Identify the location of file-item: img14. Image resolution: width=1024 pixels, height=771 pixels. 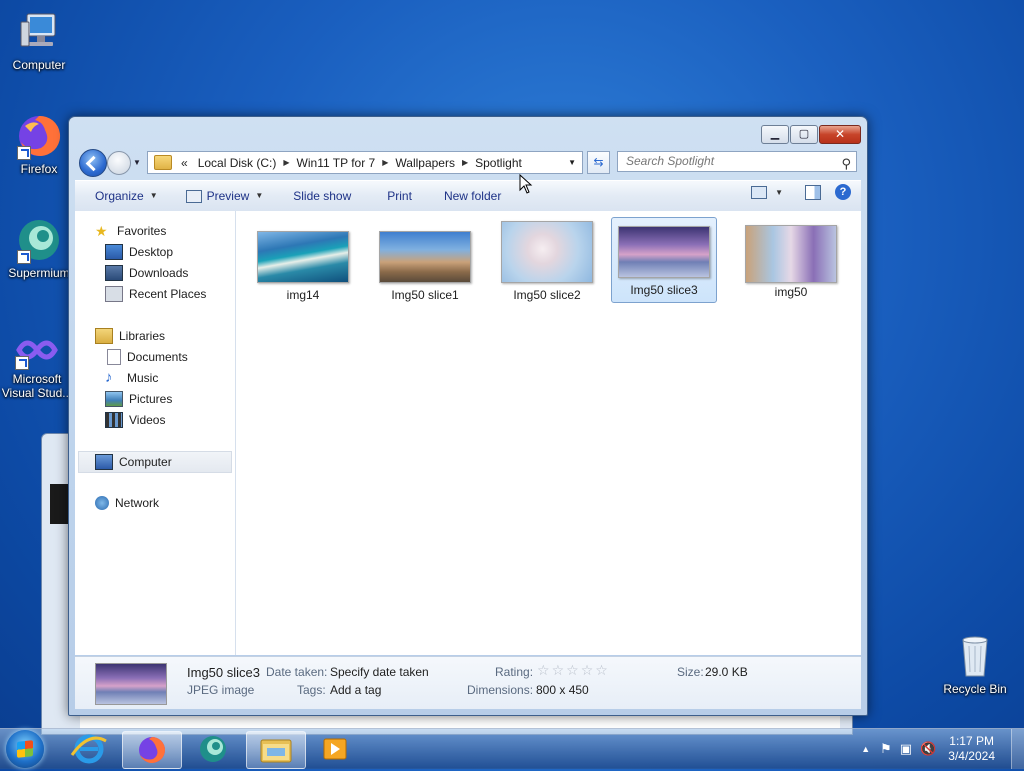
(303, 265).